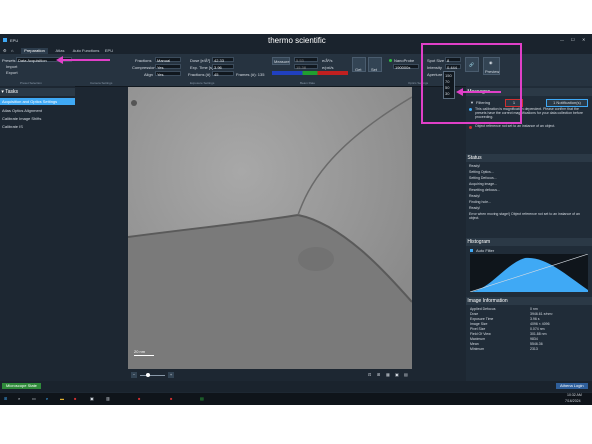 The height and width of the screenshot is (444, 592). Describe the element at coordinates (378, 374) in the screenshot. I see `crosshair-icon: ⊞` at that location.